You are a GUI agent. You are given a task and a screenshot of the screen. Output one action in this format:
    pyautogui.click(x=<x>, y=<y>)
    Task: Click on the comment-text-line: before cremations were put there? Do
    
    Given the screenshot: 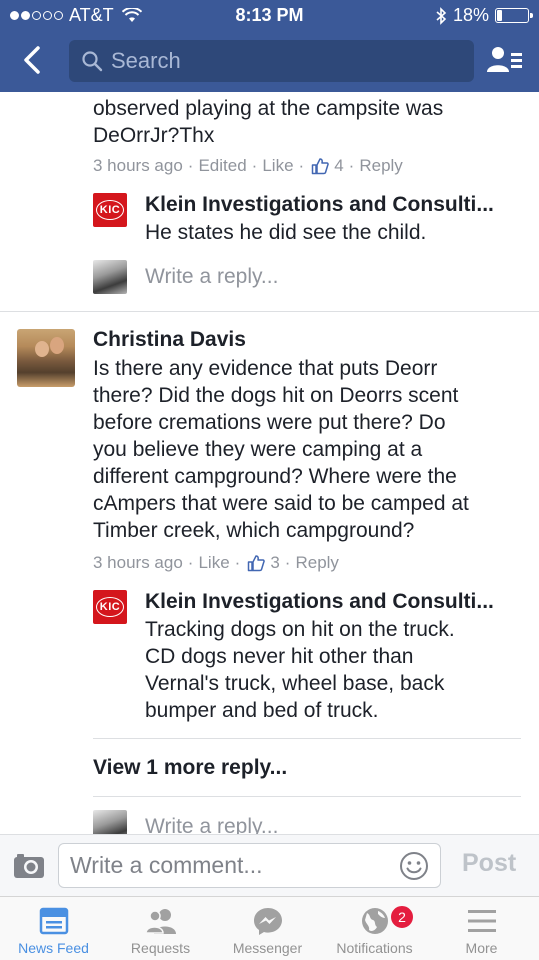 What is the action you would take?
    pyautogui.click(x=269, y=422)
    